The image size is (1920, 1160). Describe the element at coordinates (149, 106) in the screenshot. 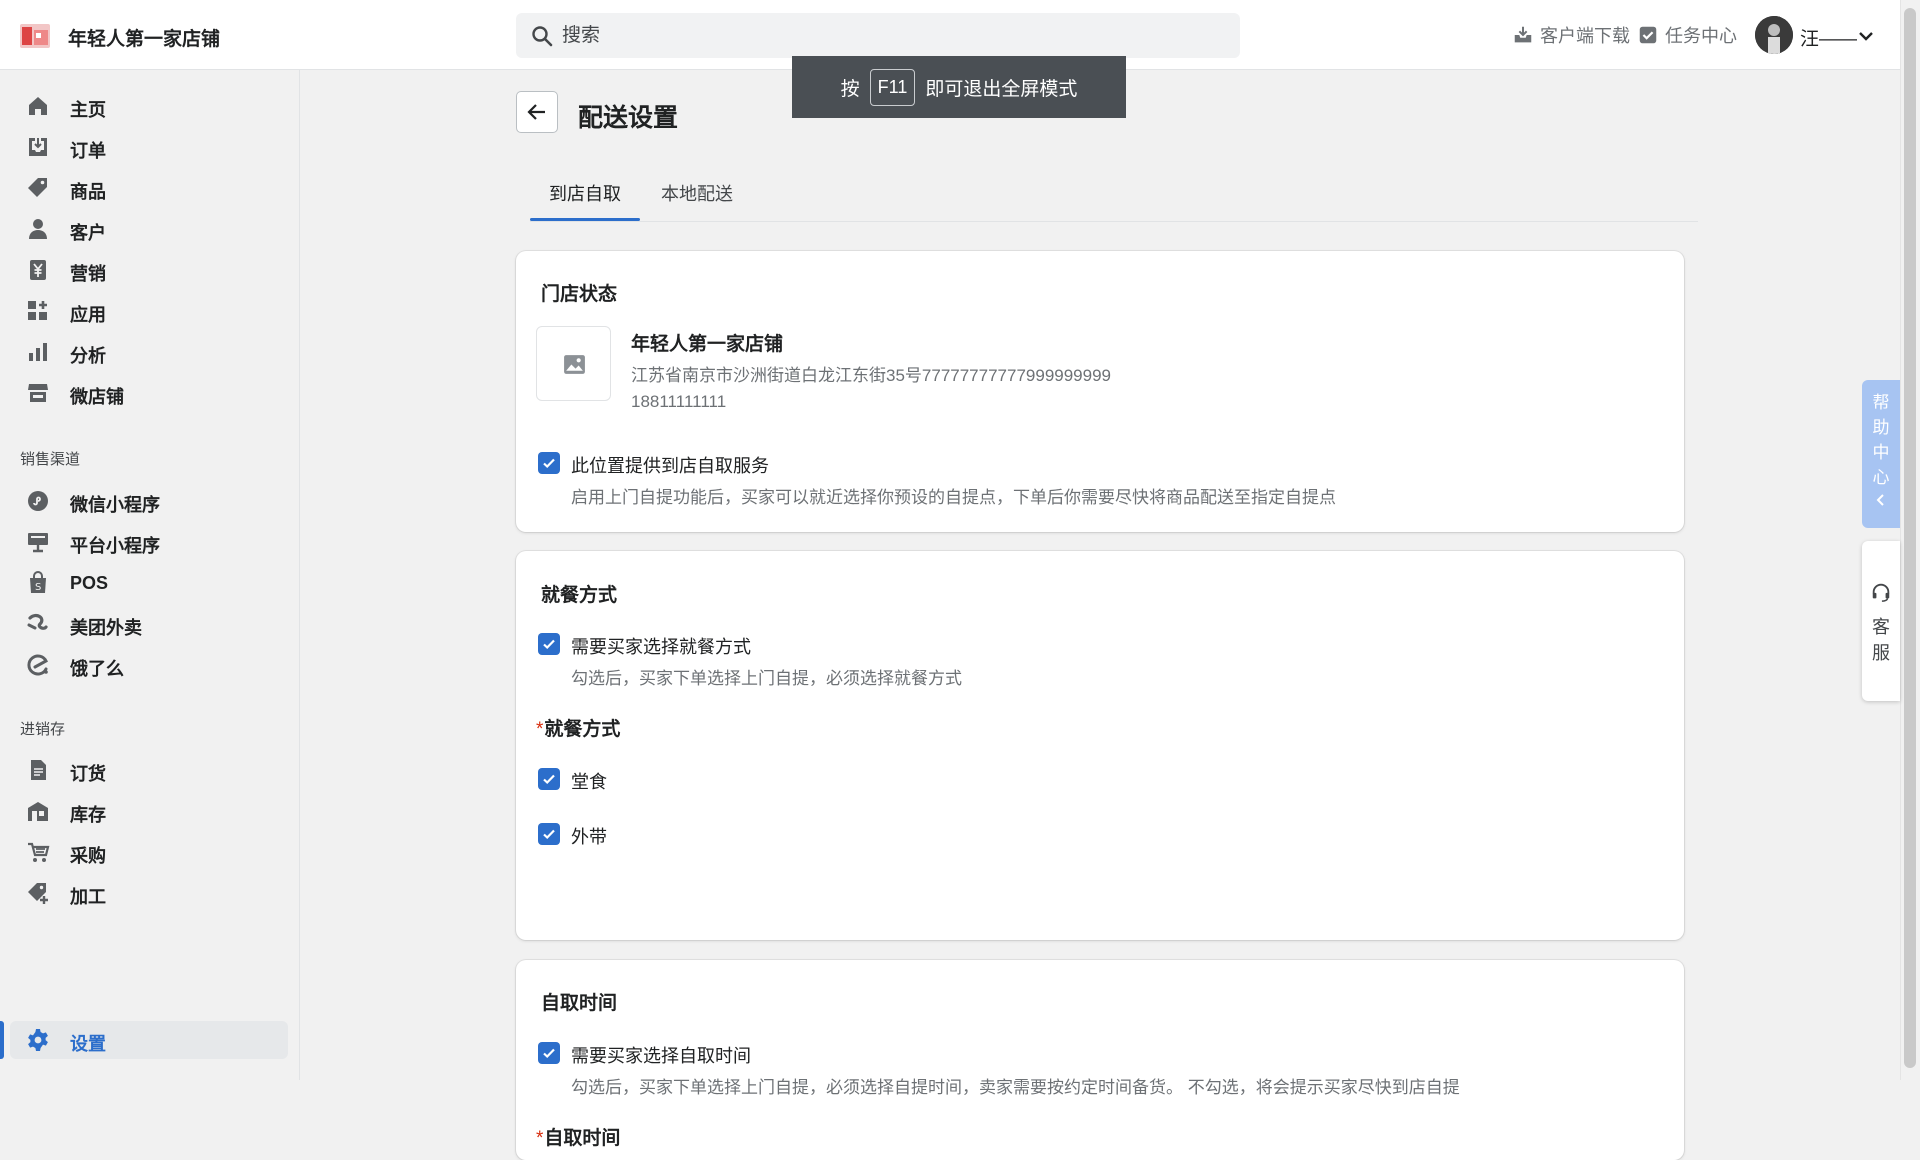

I see `sidebar-item-home: 主页` at that location.